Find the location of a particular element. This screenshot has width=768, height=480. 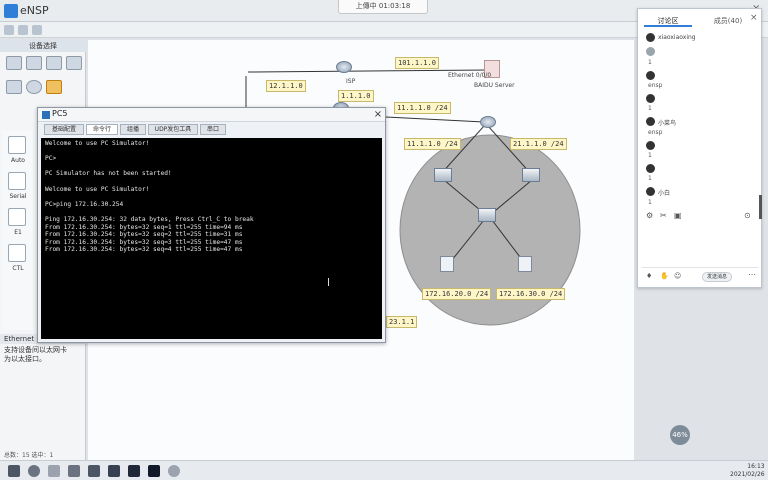

tab-udp-tool: UDP发包工具 is located at coordinates (173, 129).